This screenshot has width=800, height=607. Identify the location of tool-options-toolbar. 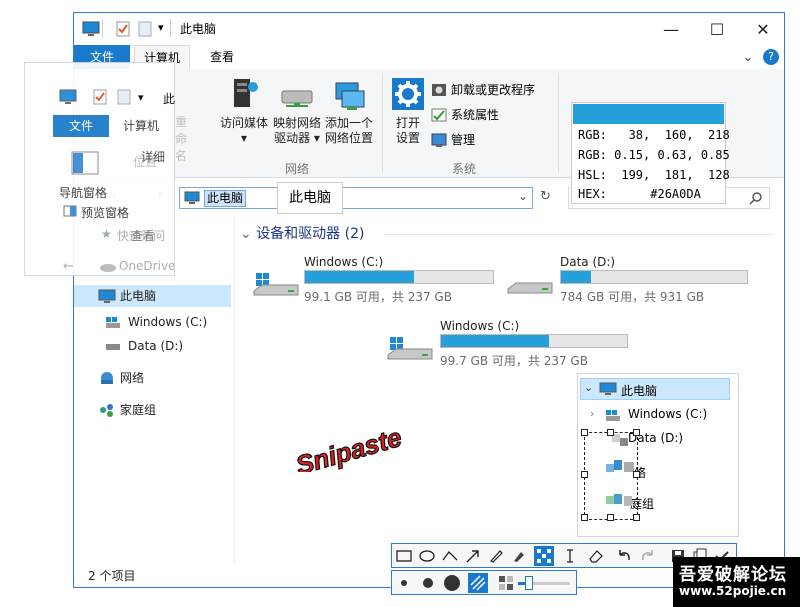
(484, 582).